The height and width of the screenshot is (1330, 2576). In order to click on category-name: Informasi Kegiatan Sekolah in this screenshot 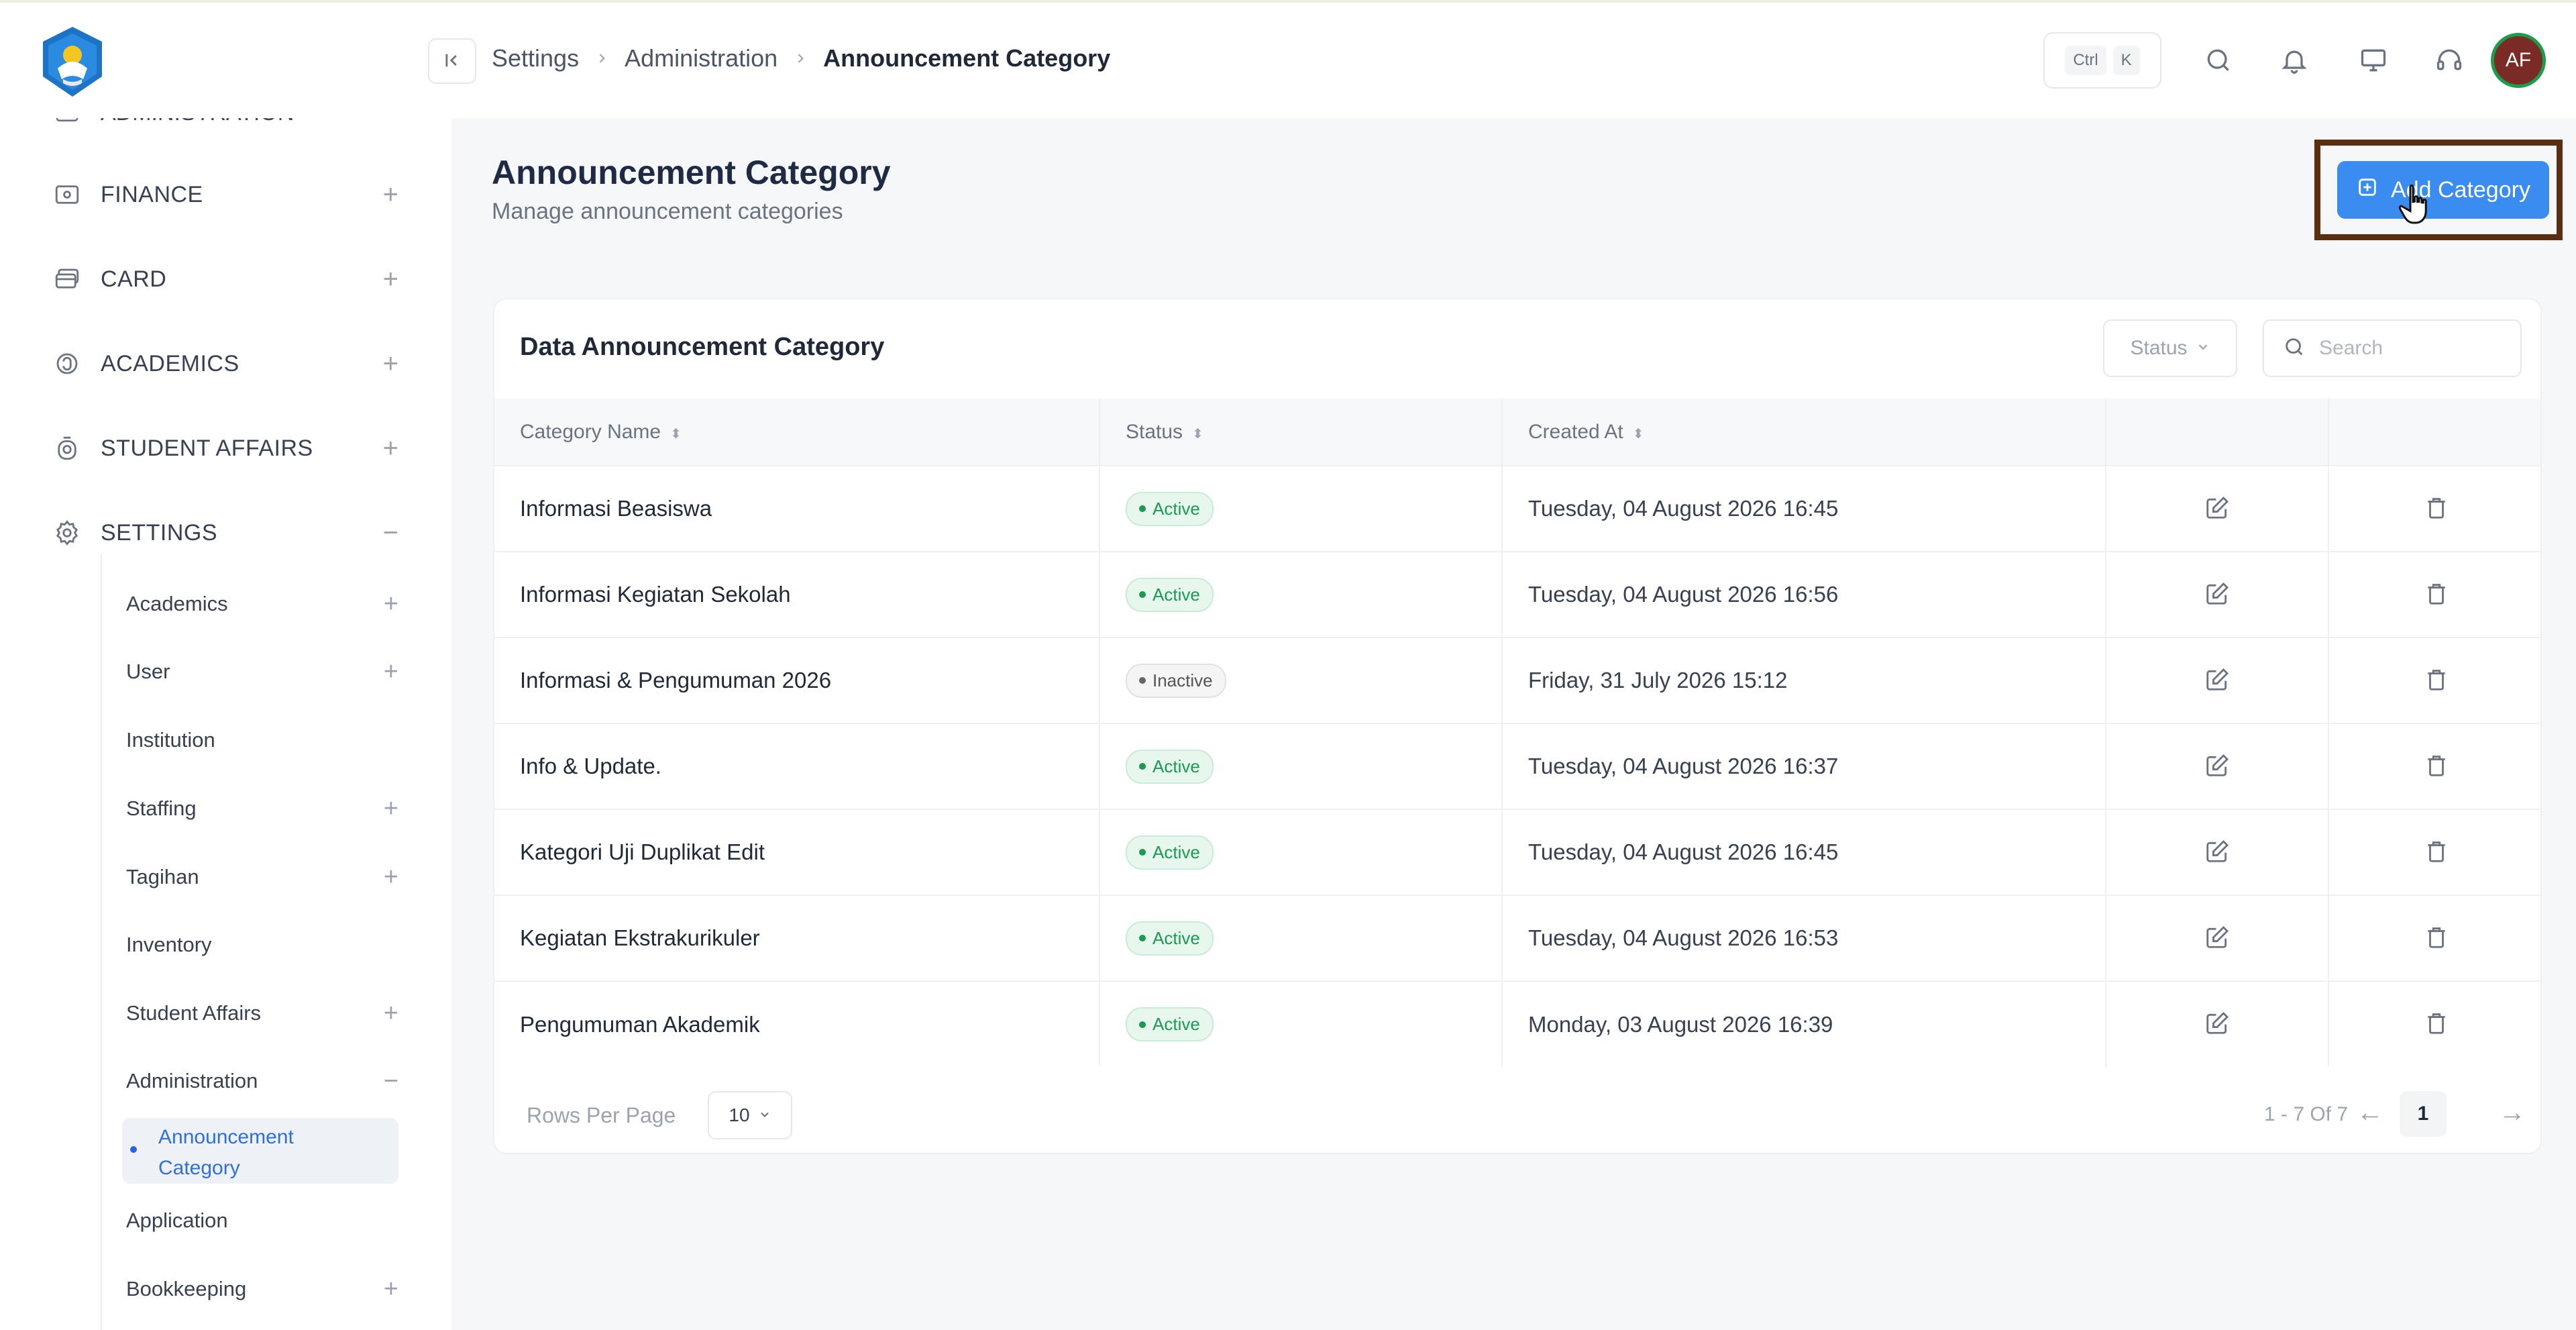, I will do `click(655, 594)`.